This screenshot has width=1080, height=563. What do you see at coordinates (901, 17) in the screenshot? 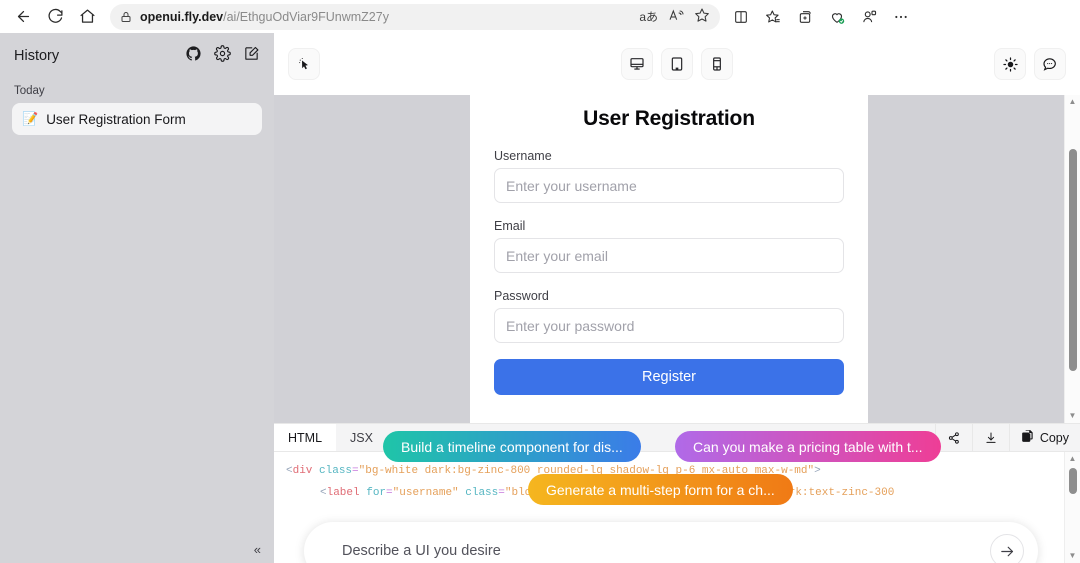
I see `more-icon` at bounding box center [901, 17].